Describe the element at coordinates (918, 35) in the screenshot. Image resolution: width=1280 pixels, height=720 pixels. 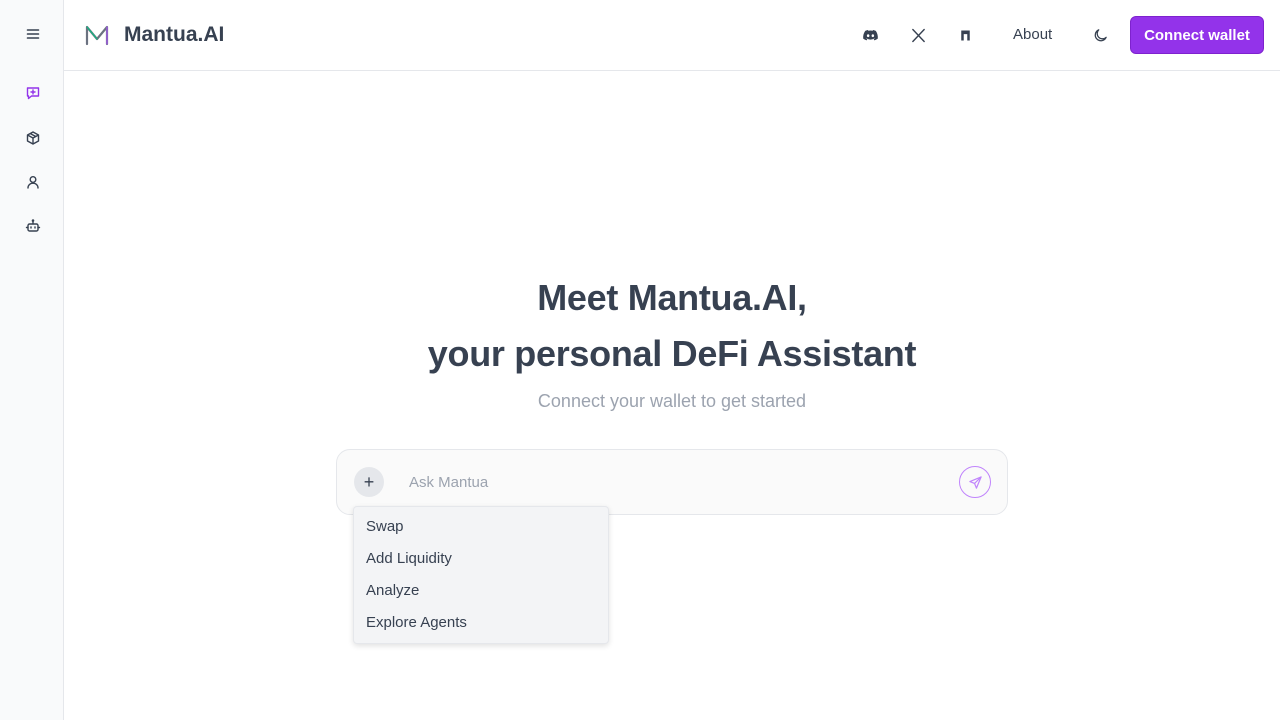
I see `x-twitter-icon` at that location.